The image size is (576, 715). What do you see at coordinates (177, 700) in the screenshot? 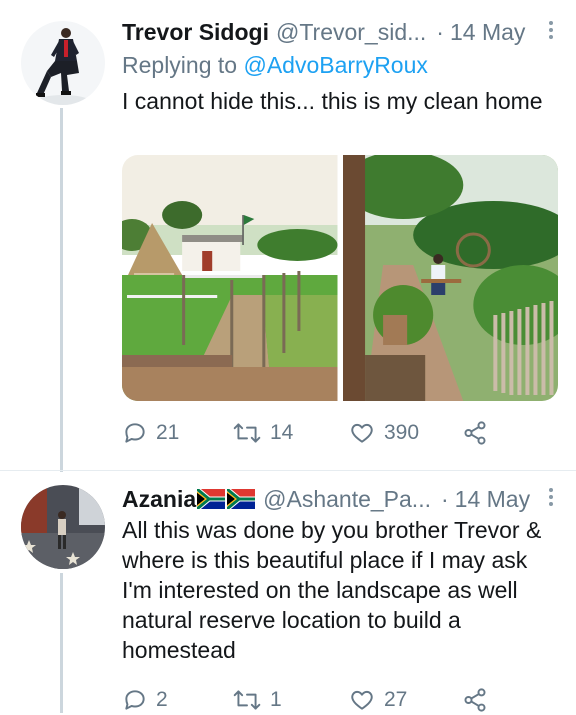
I see `reply-action: 2` at bounding box center [177, 700].